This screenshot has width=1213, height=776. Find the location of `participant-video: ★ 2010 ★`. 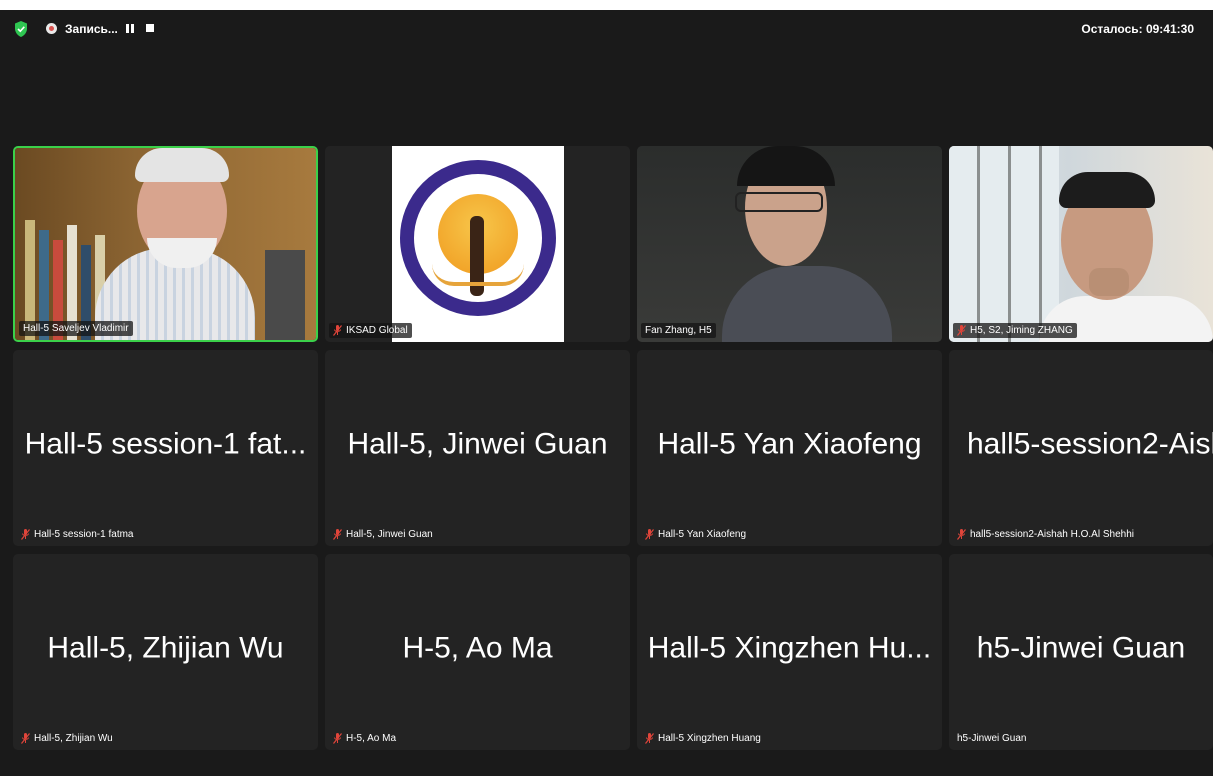

participant-video: ★ 2010 ★ is located at coordinates (477, 244).